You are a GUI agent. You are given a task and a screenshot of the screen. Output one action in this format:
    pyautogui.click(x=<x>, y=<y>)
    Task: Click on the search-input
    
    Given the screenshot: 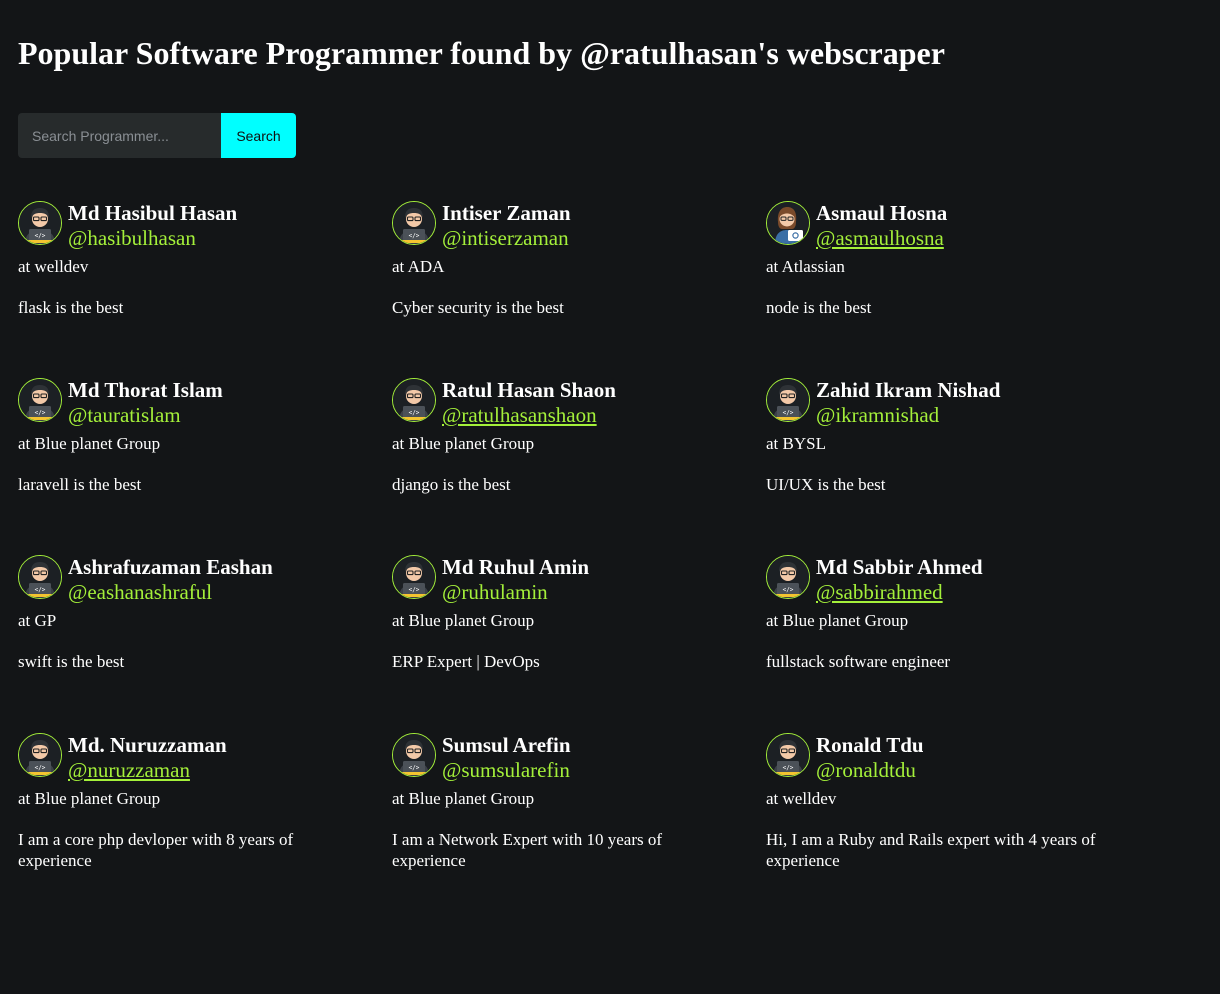 What is the action you would take?
    pyautogui.click(x=119, y=135)
    